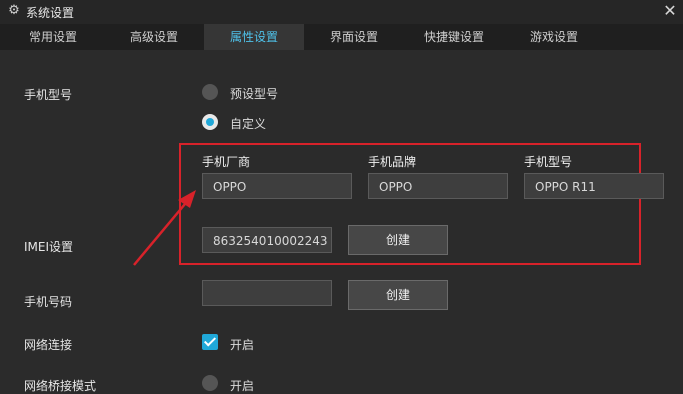 The image size is (683, 394). I want to click on custom-model-radio, so click(210, 122).